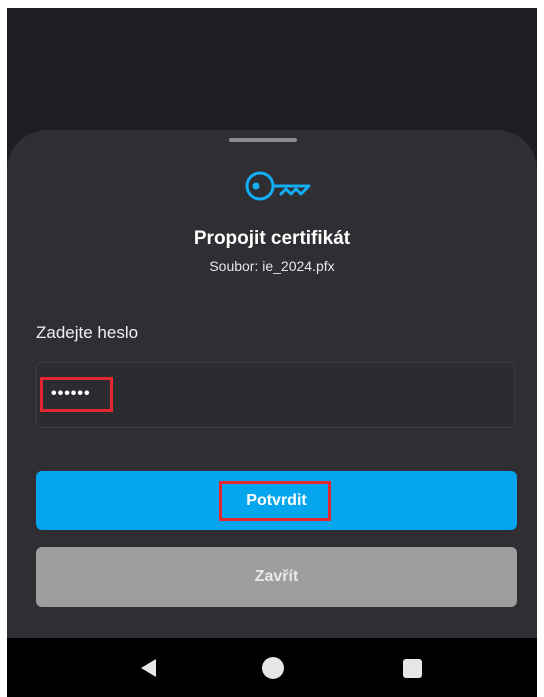 This screenshot has width=544, height=697. Describe the element at coordinates (272, 266) in the screenshot. I see `dialog-subtitle: Soubor: ie_2024.pfx` at that location.